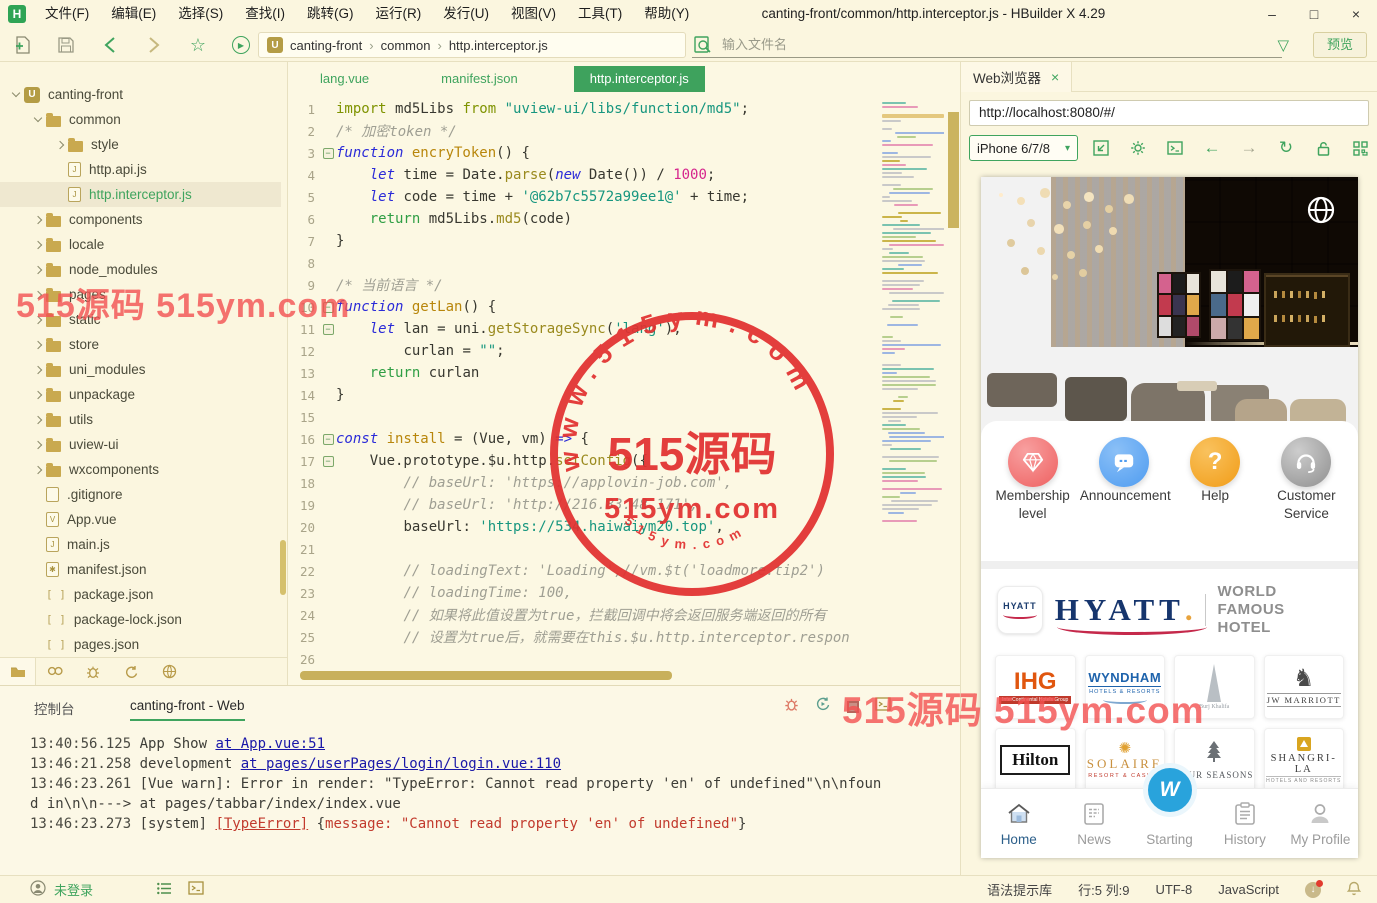 This screenshot has width=1377, height=903. What do you see at coordinates (140, 294) in the screenshot?
I see `tree-item-pages: pages` at bounding box center [140, 294].